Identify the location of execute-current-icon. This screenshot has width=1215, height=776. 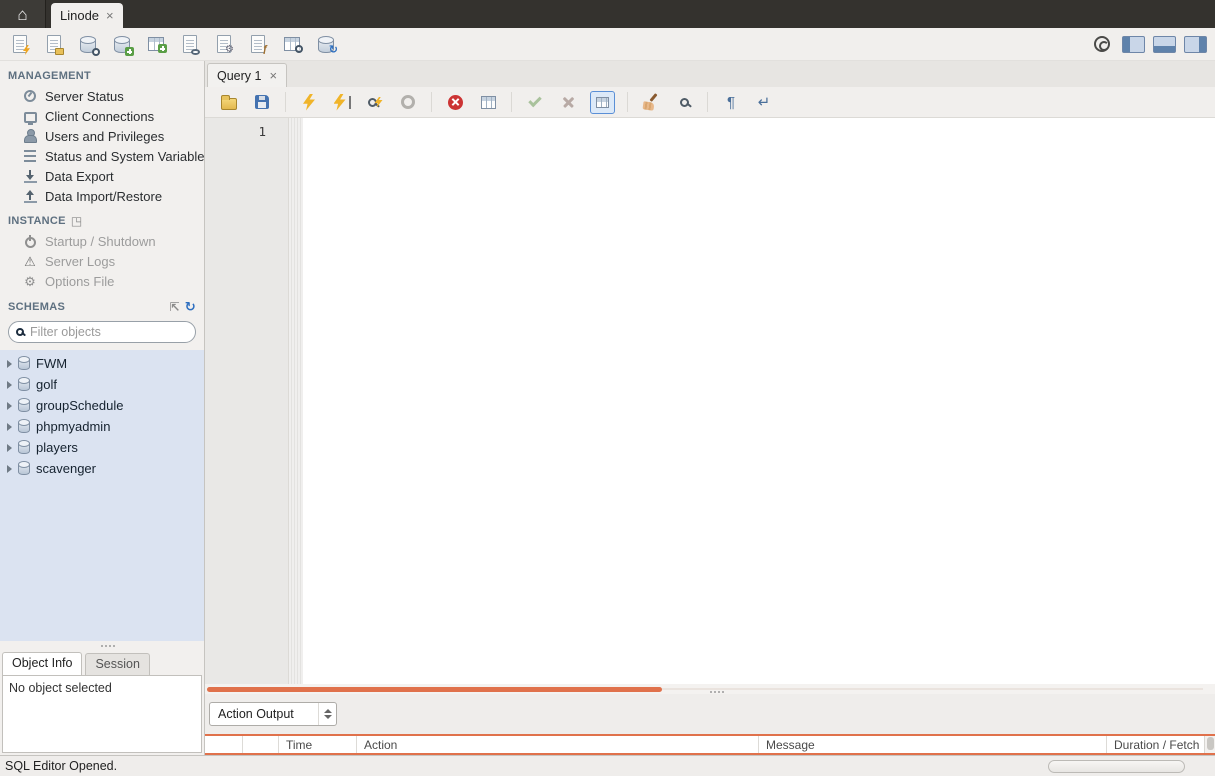
(342, 102).